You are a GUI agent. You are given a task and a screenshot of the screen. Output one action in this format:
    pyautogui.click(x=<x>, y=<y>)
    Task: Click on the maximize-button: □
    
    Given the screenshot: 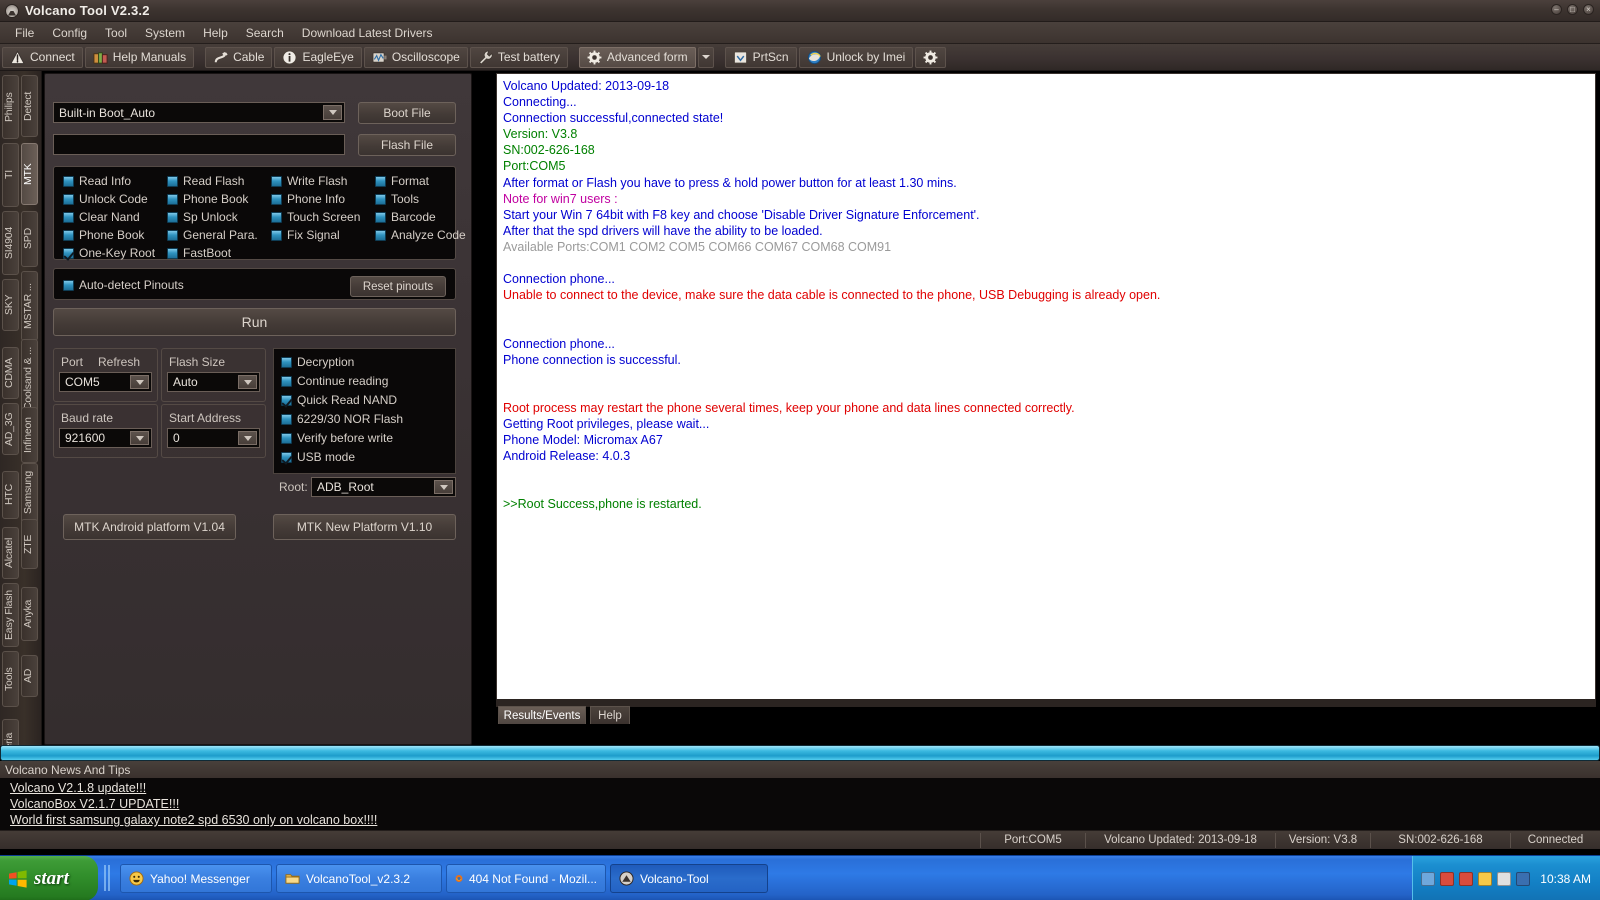 What is the action you would take?
    pyautogui.click(x=1572, y=9)
    